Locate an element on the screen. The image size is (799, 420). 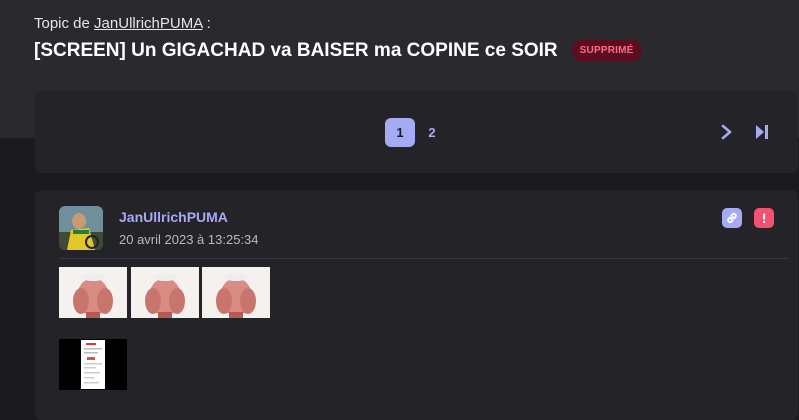
avatar is located at coordinates (81, 228).